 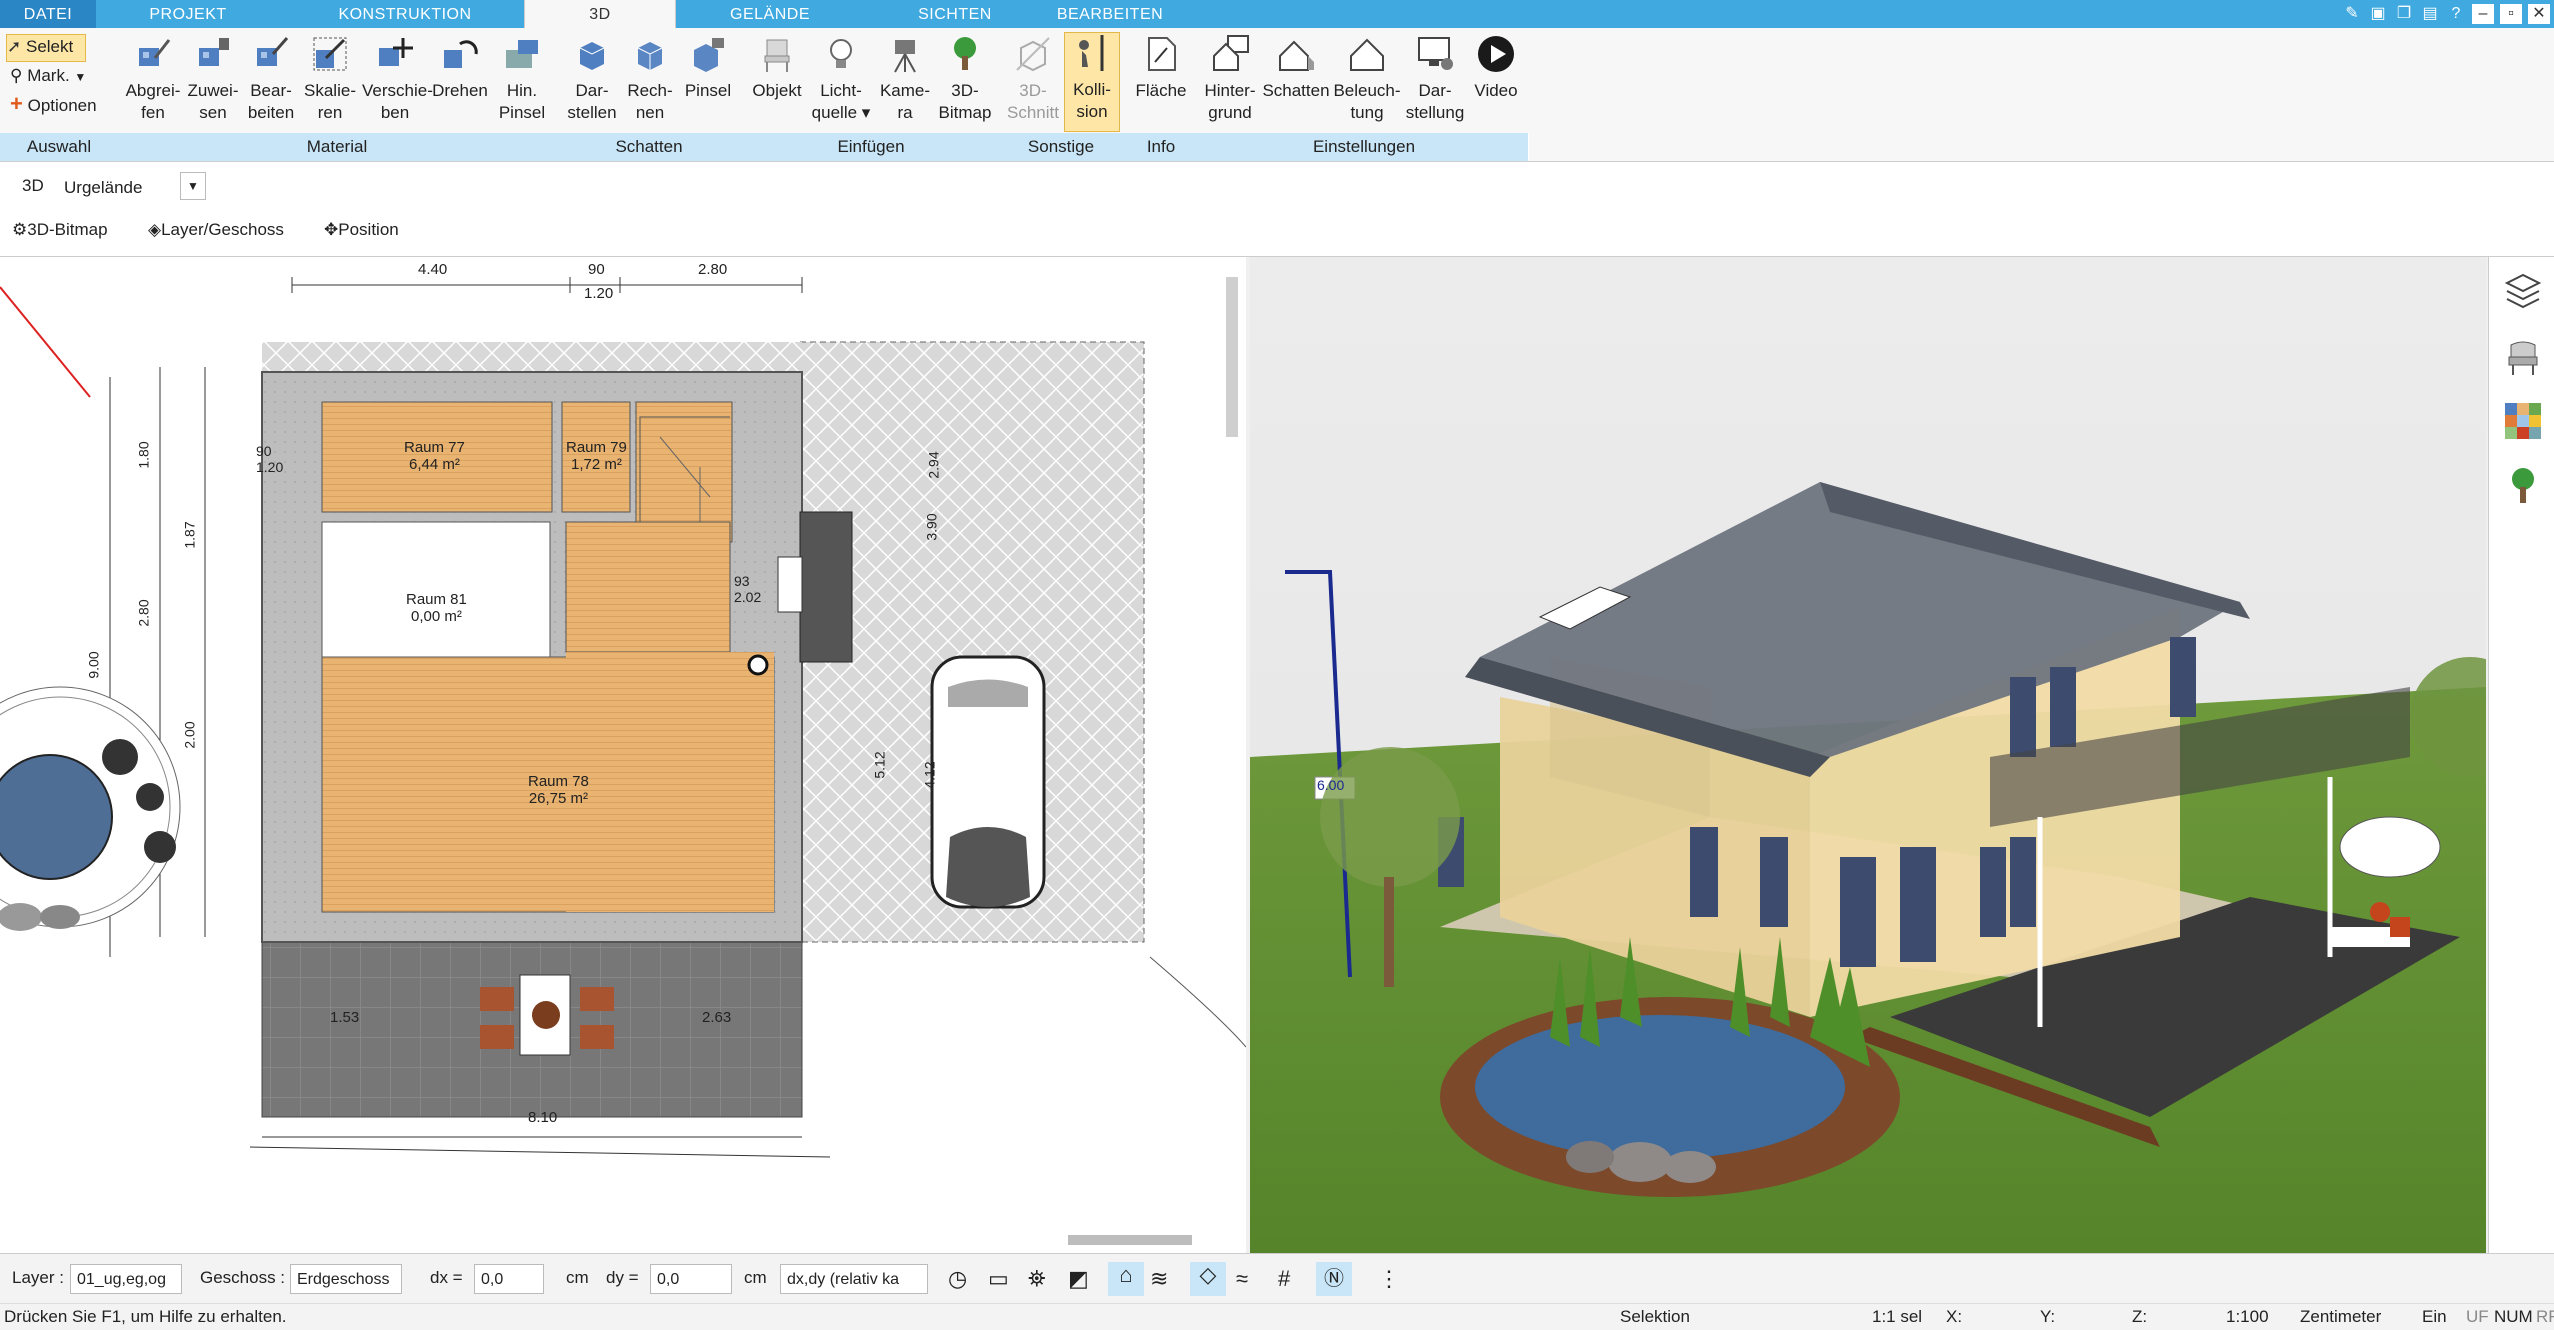 I want to click on zuweisen-label1: Zuwei-, so click(x=213, y=90).